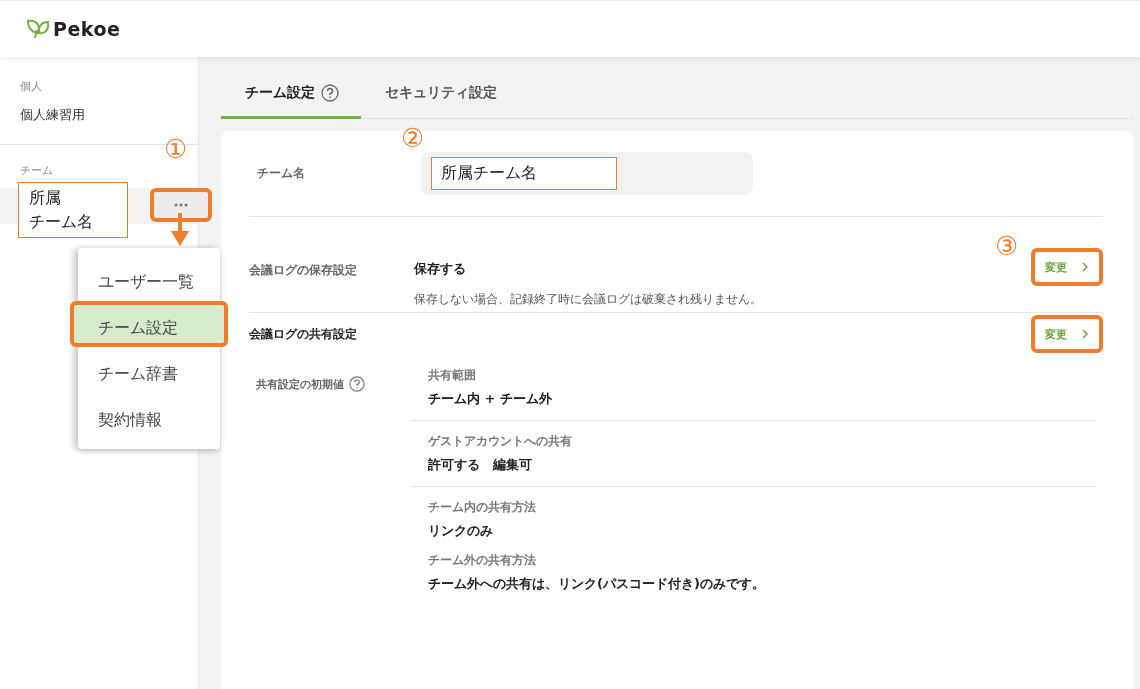  I want to click on setting-value: チーム内 + チーム外, so click(490, 399).